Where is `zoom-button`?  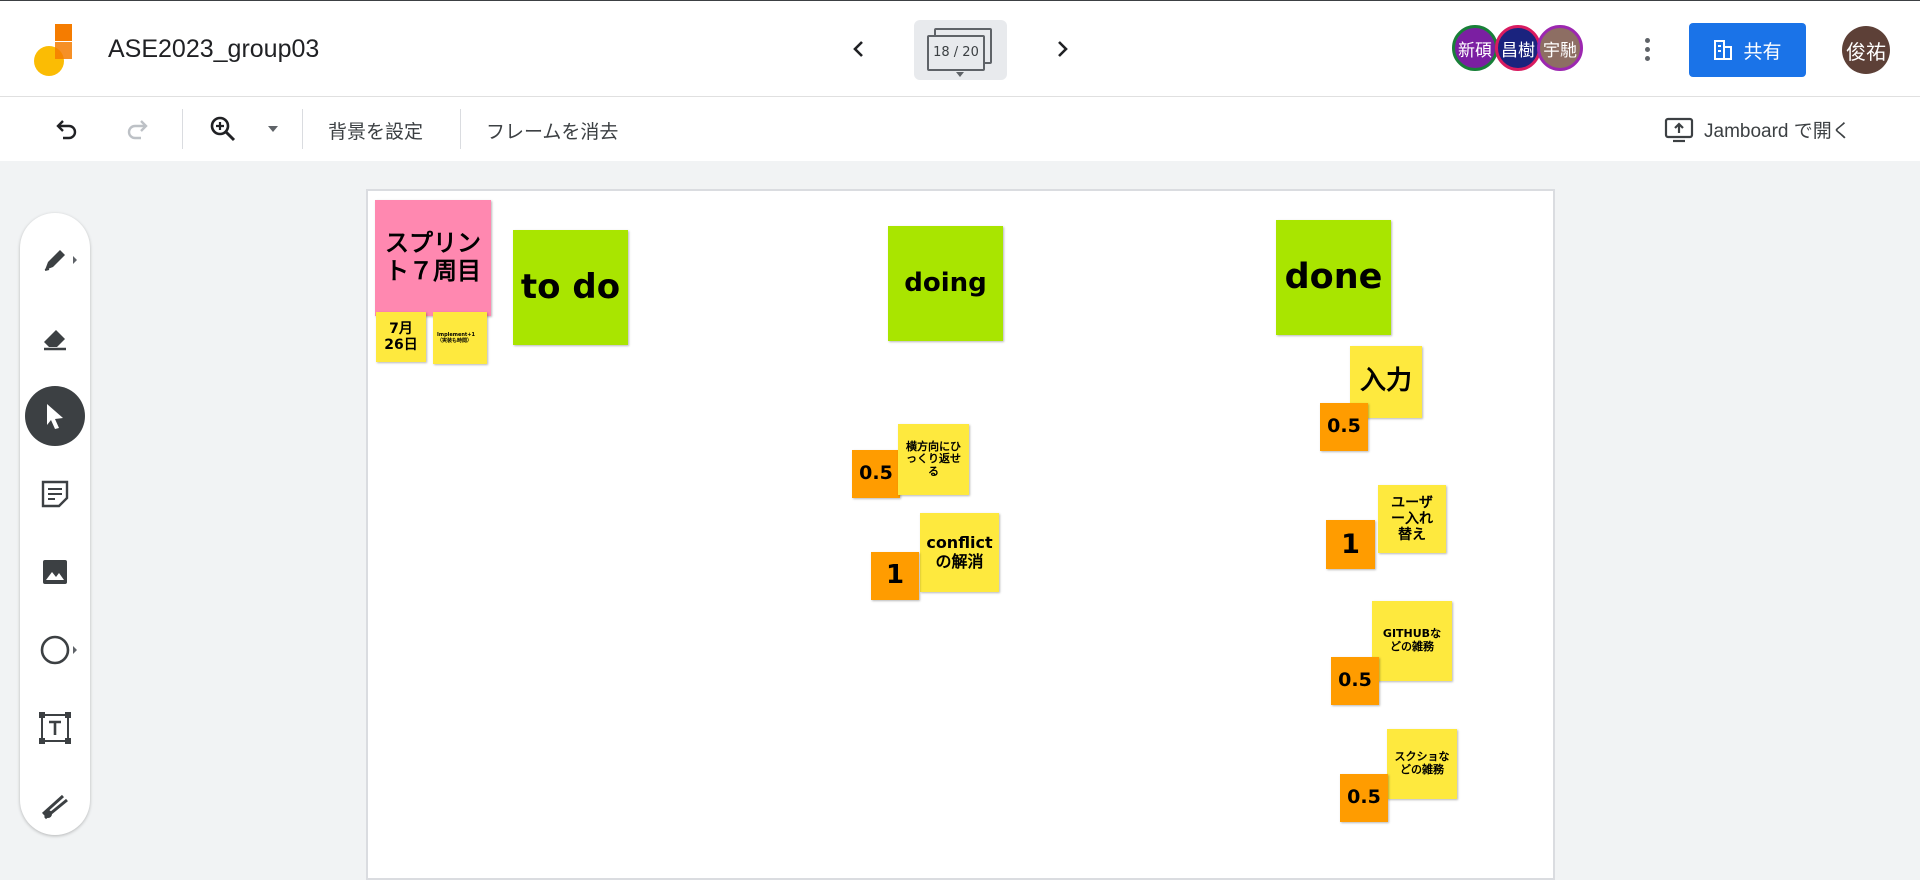 zoom-button is located at coordinates (223, 129).